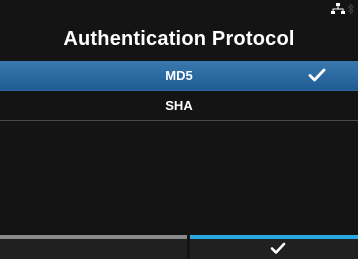 This screenshot has width=358, height=259. I want to click on confirm-softkey, so click(274, 247).